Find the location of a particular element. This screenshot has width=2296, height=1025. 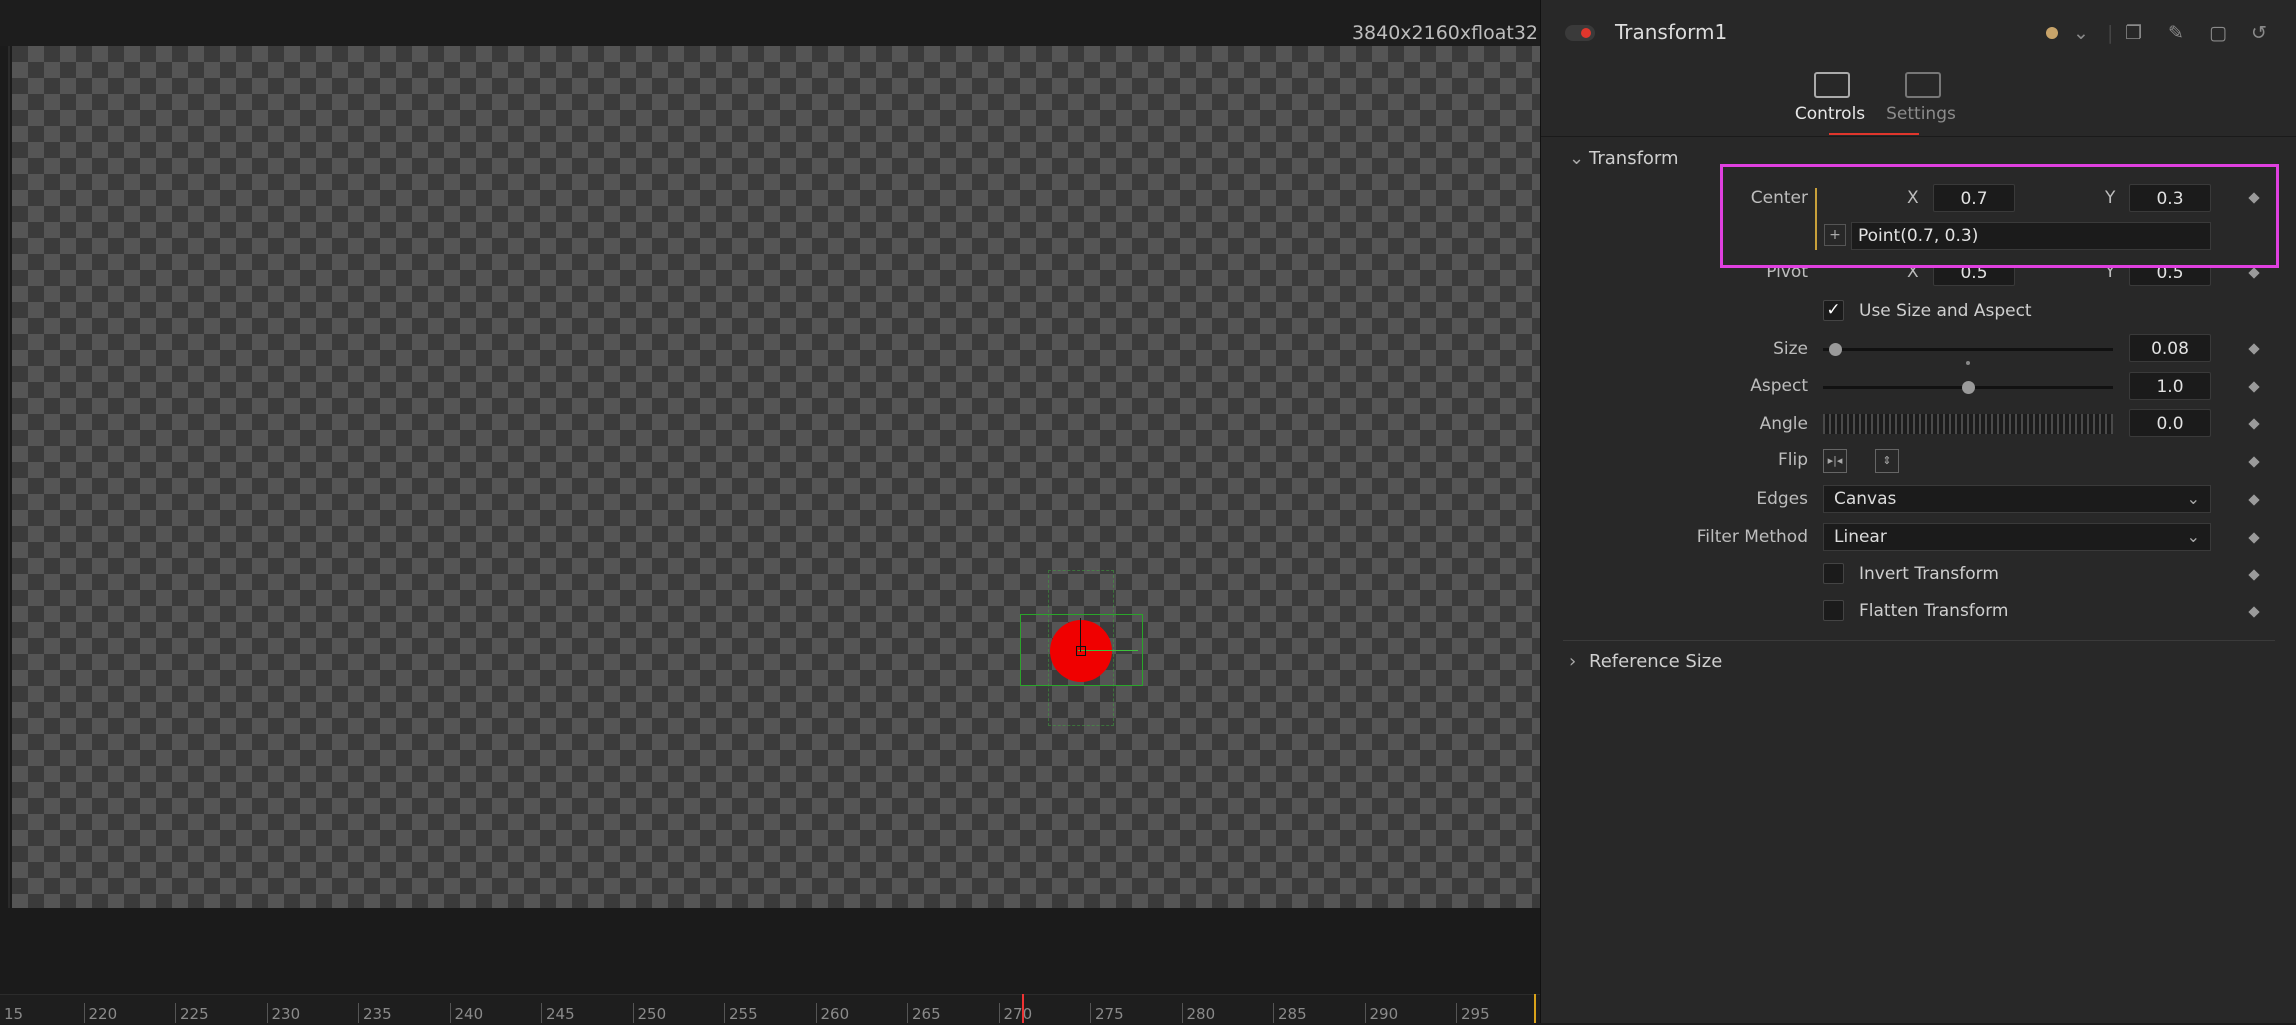

filter-method-label: Filter Method is located at coordinates (1752, 537).